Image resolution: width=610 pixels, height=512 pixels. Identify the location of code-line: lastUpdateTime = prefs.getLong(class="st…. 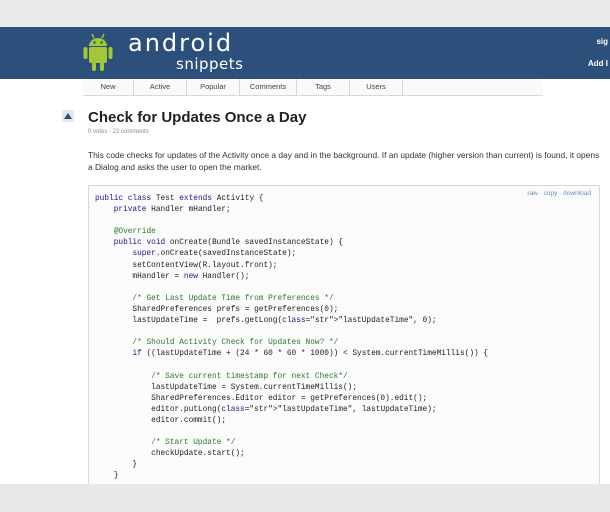
(266, 321).